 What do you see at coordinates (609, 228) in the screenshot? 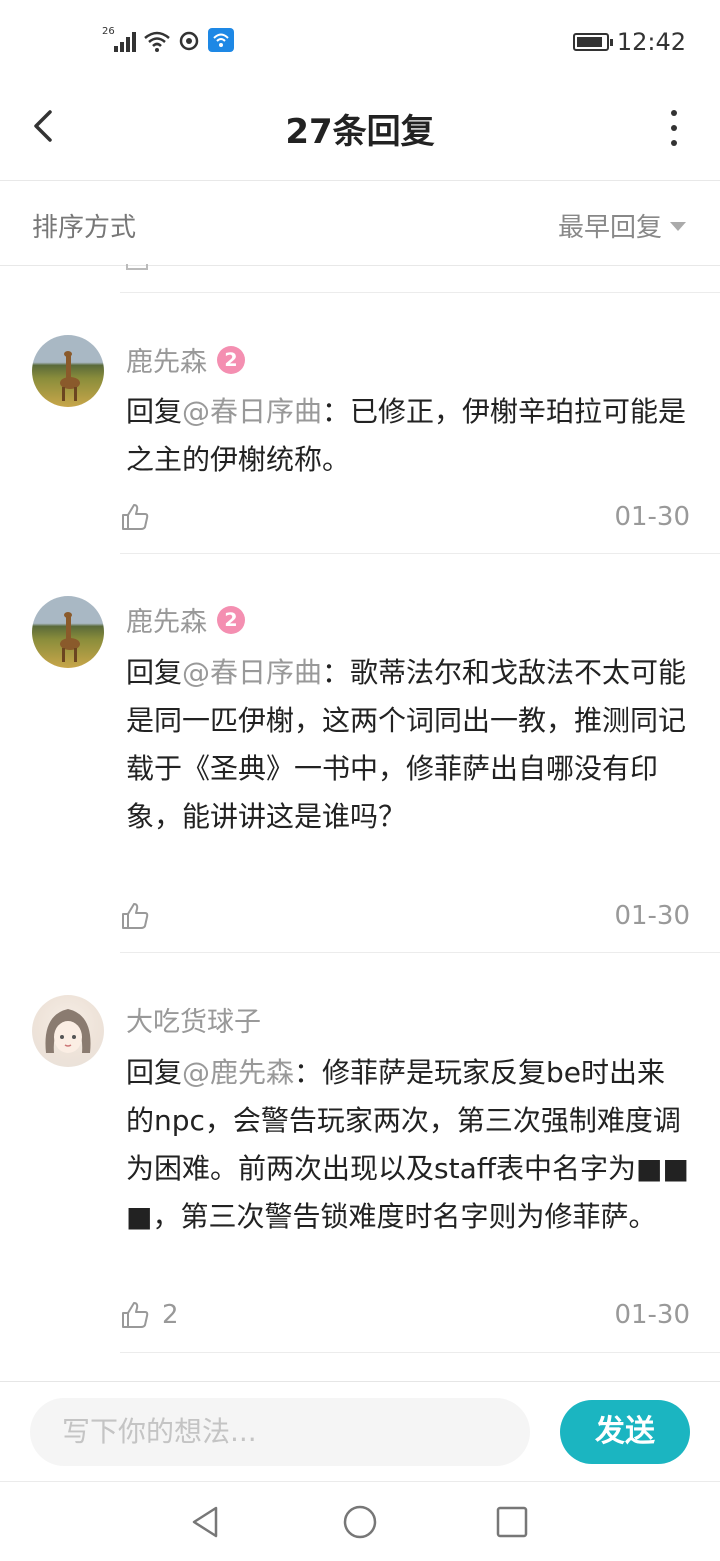
I see `sort-value: 最早回复` at bounding box center [609, 228].